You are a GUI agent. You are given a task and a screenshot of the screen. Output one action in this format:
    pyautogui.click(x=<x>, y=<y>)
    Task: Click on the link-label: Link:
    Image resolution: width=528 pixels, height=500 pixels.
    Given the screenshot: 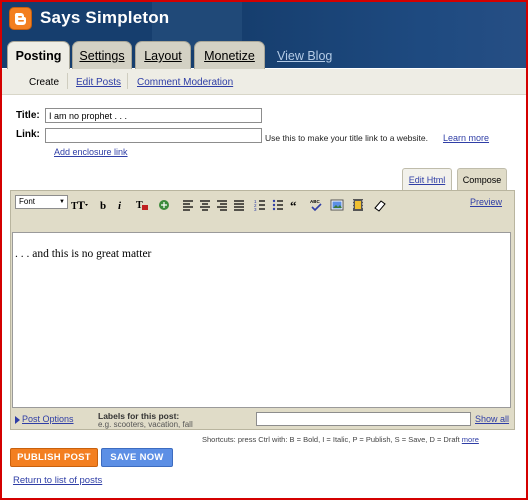 What is the action you would take?
    pyautogui.click(x=28, y=134)
    